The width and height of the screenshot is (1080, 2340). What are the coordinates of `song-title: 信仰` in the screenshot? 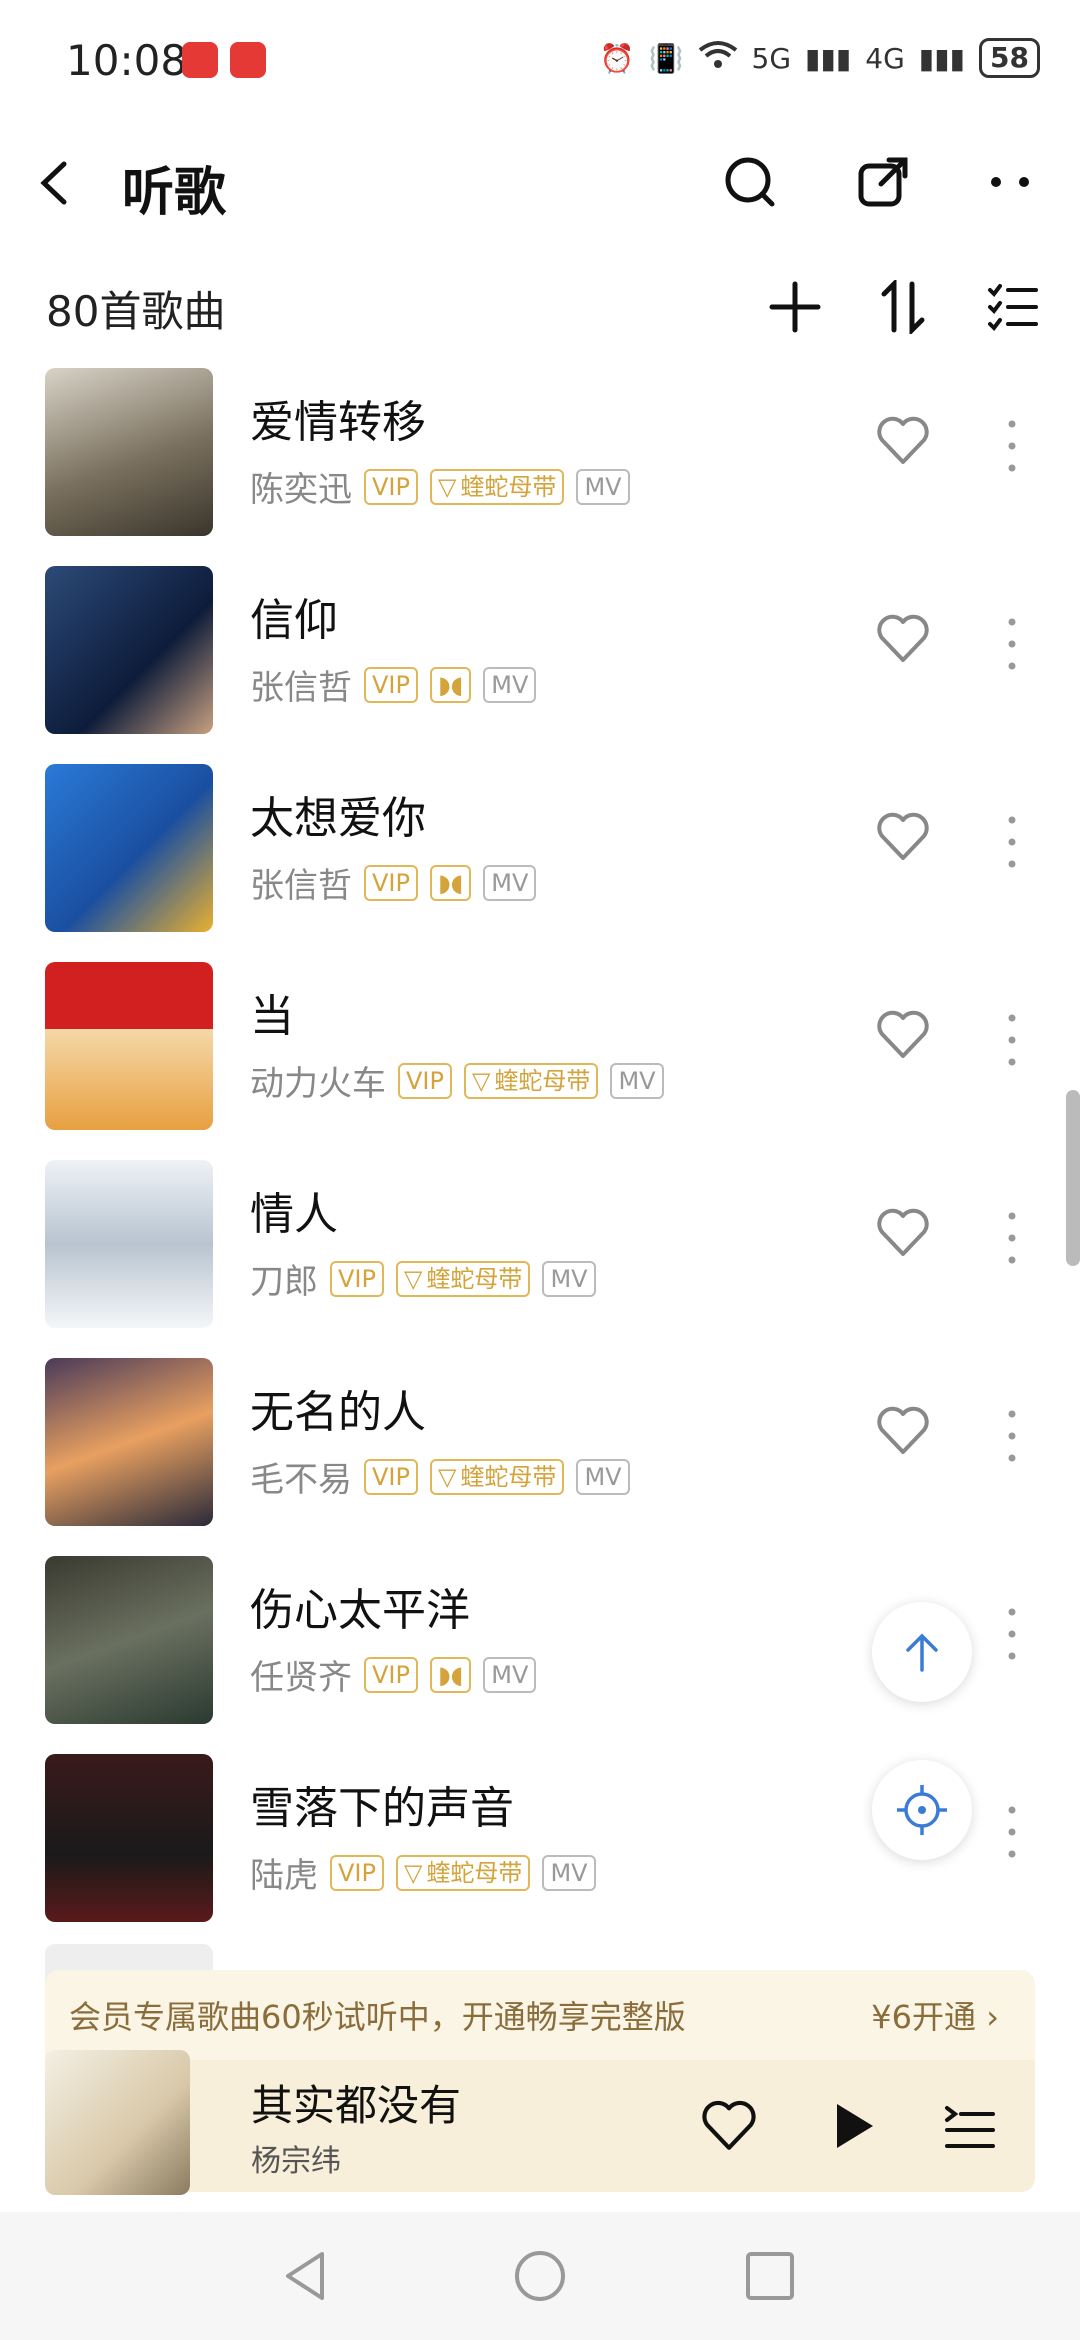 It's located at (294, 620).